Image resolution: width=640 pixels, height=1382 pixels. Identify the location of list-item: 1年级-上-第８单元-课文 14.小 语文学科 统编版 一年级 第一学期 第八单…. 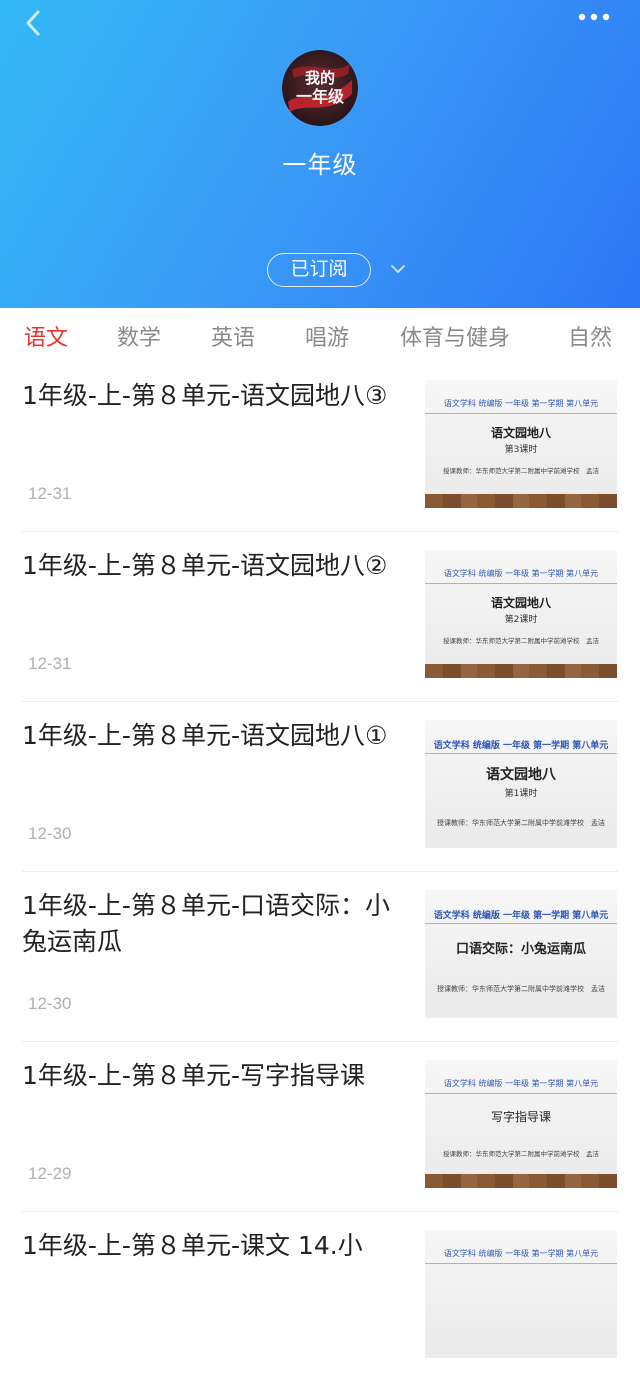
(320, 1297).